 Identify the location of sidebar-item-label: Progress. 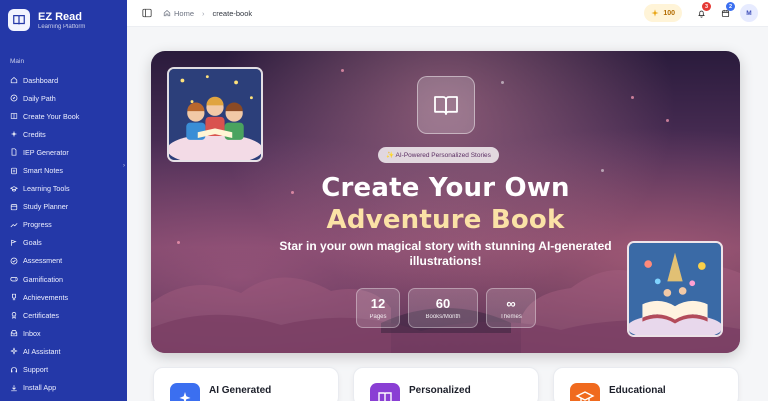
(37, 225).